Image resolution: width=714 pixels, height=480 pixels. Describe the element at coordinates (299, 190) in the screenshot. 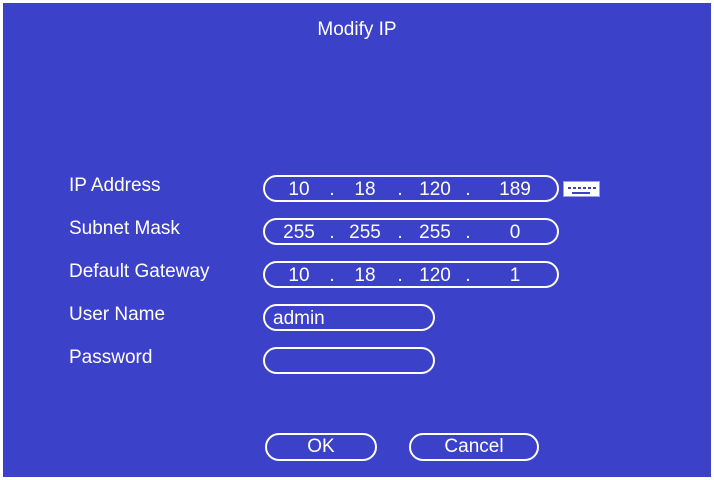

I see `ip-address-octet-1: 10` at that location.